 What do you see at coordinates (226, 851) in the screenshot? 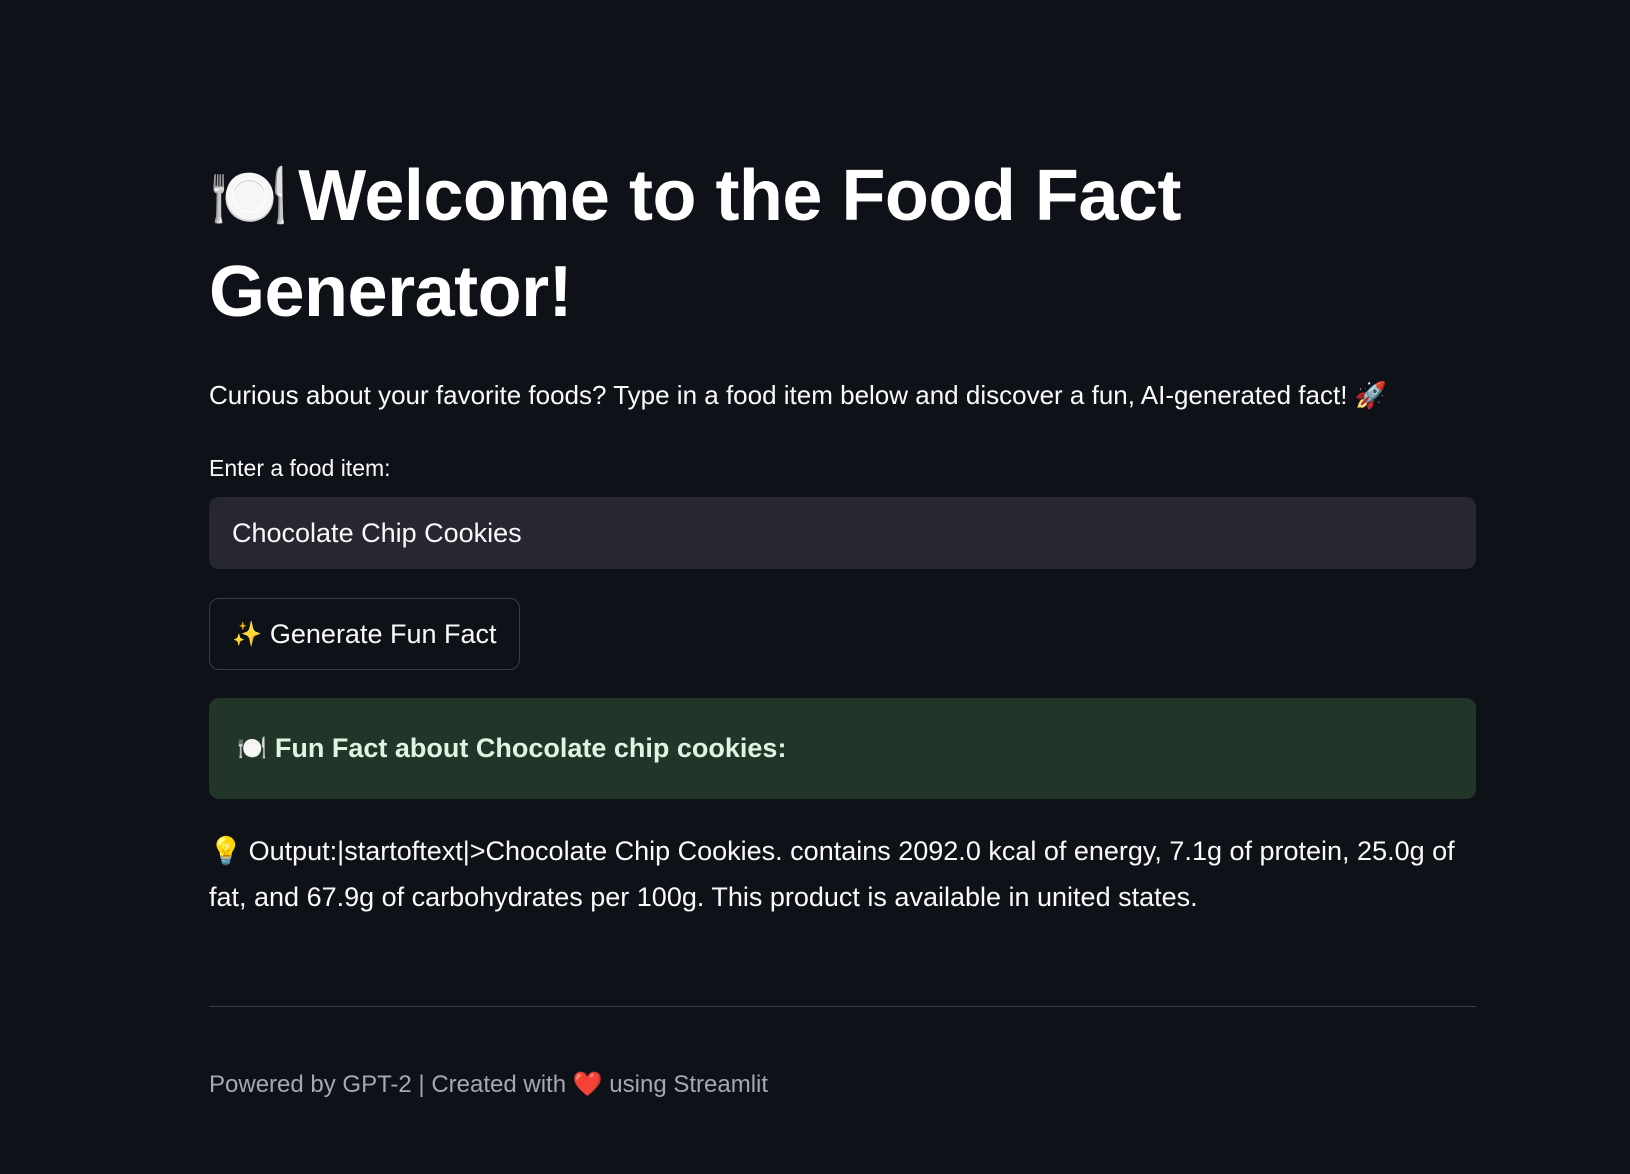
I see `lightbulb-icon: 💡` at bounding box center [226, 851].